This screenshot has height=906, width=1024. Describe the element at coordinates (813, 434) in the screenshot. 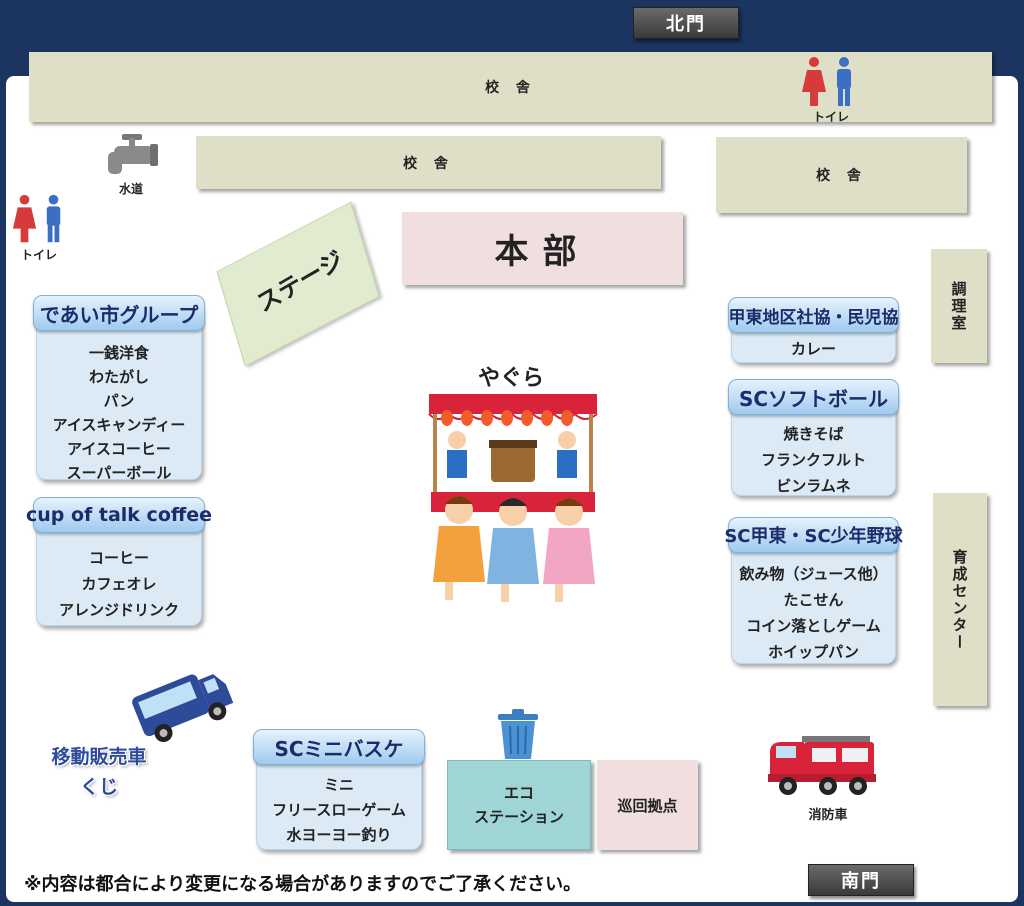

I see `booth-item: 焼きそば` at that location.